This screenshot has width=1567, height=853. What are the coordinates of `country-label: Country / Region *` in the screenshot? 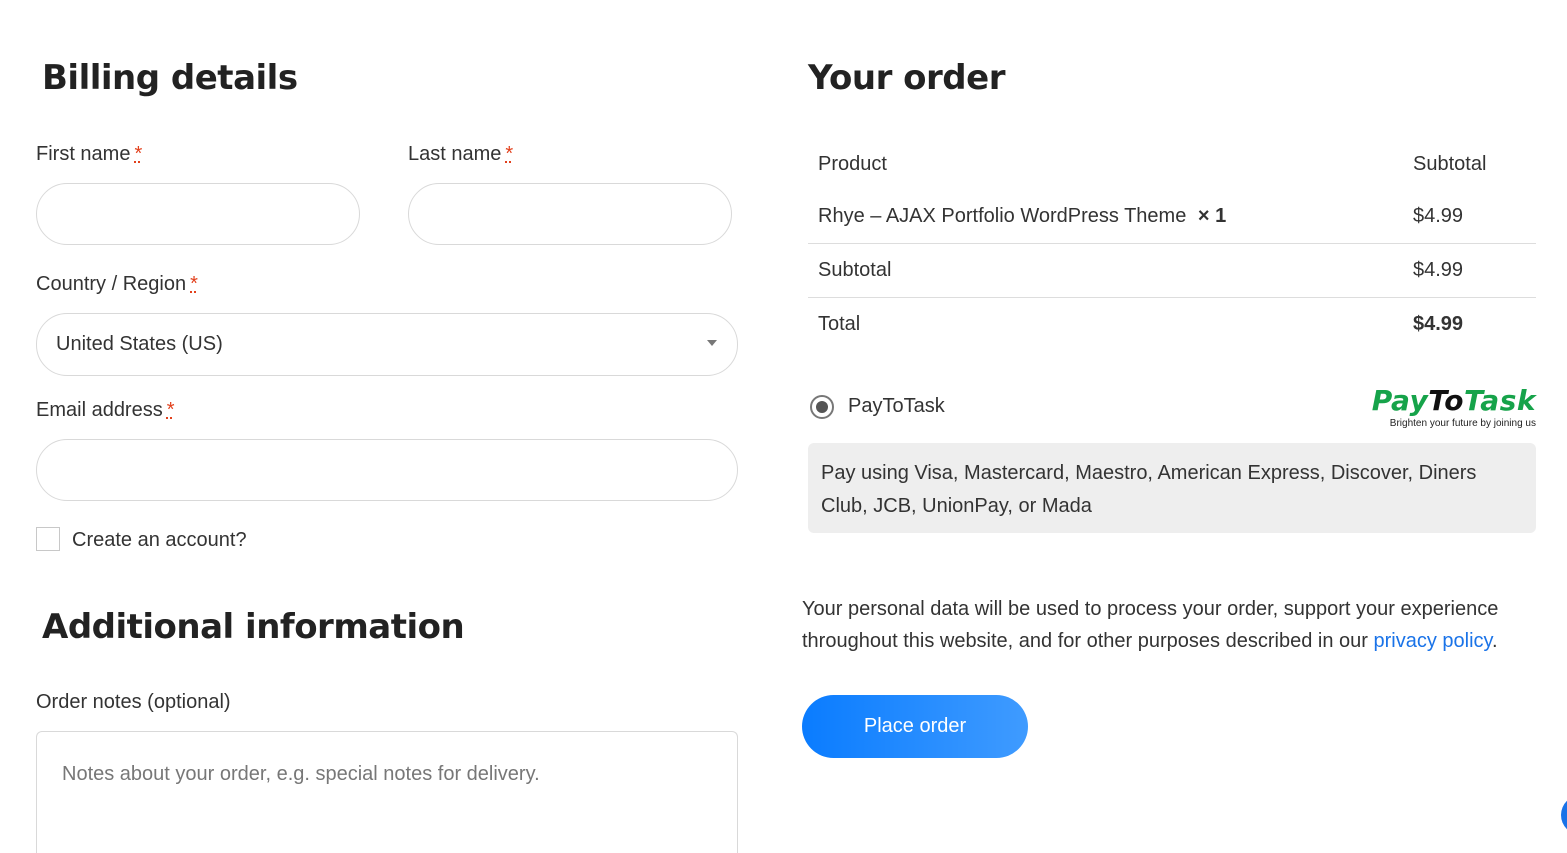 It's located at (117, 284).